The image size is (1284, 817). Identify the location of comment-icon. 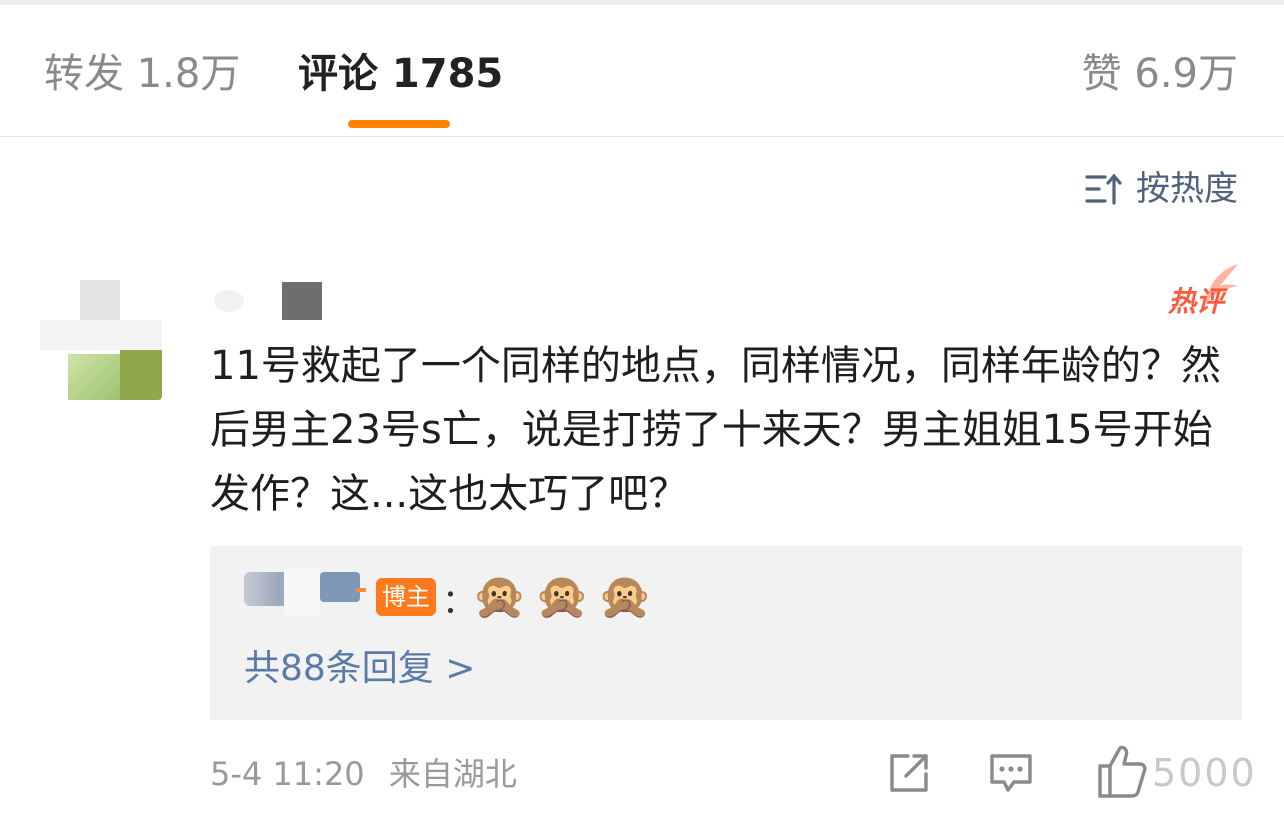
(1011, 773).